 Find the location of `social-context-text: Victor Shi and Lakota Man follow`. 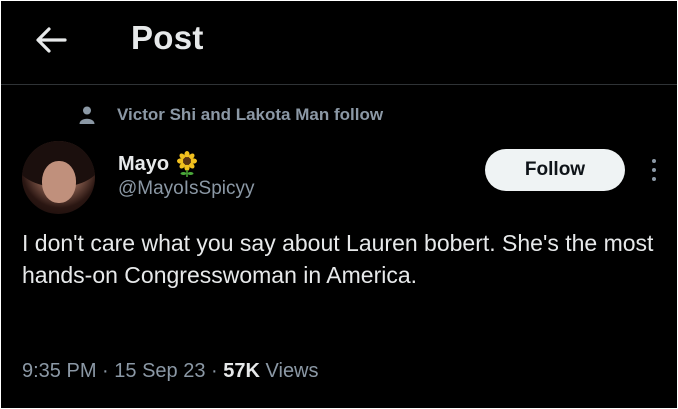

social-context-text: Victor Shi and Lakota Man follow is located at coordinates (250, 114).